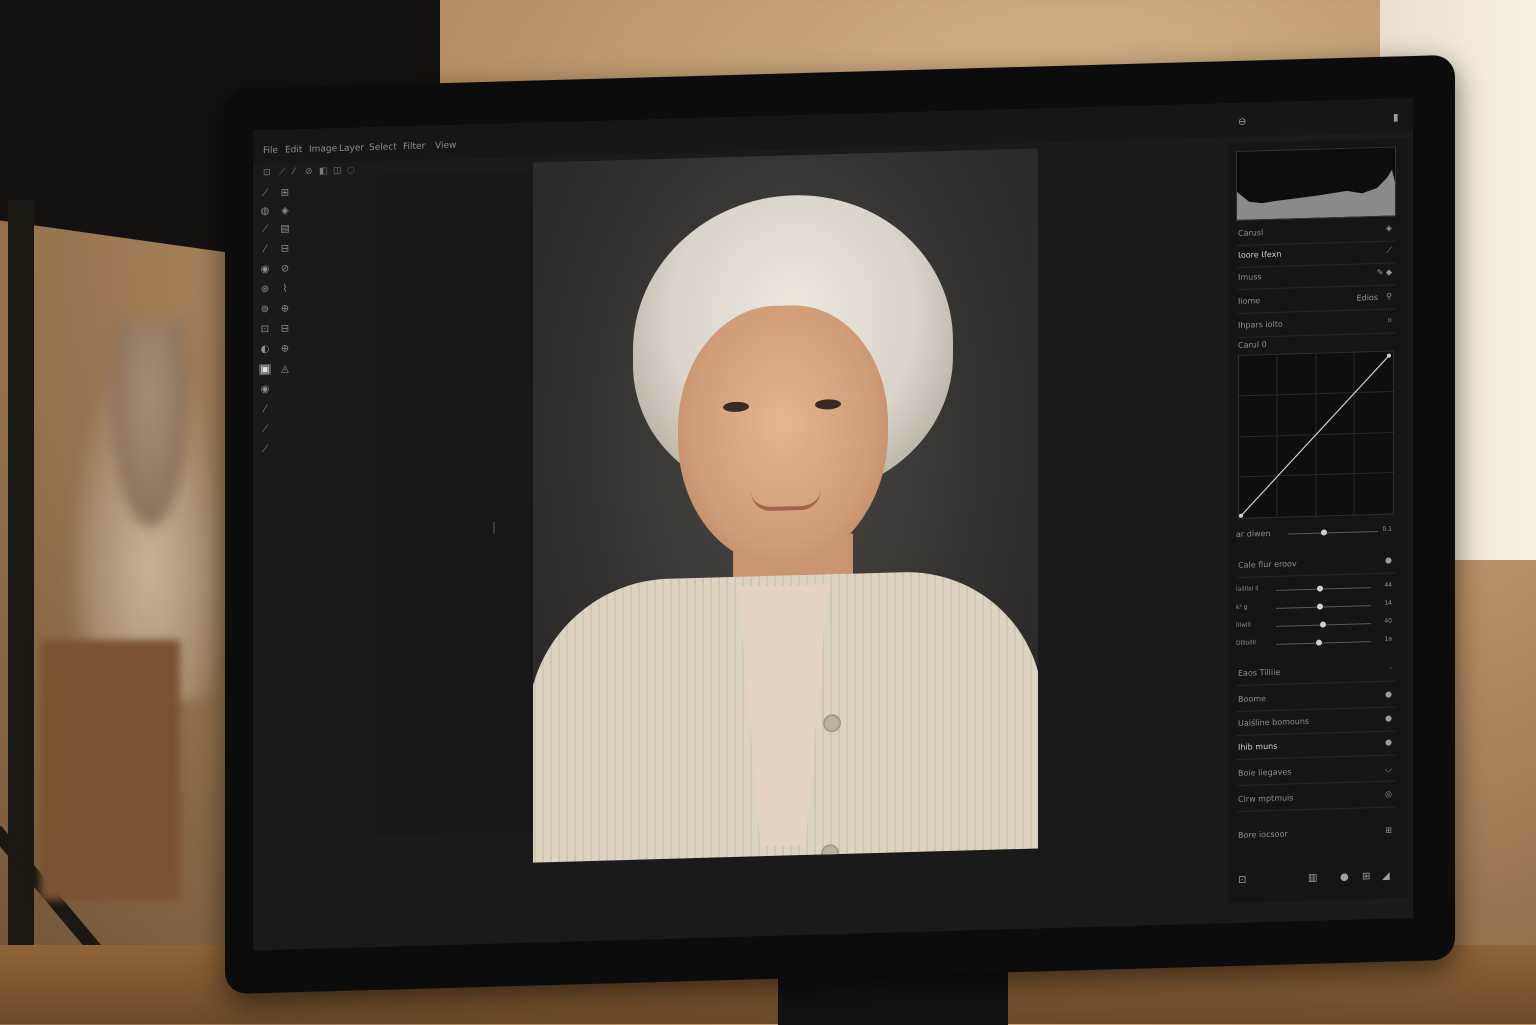 This screenshot has width=1536, height=1025. Describe the element at coordinates (285, 268) in the screenshot. I see `patch-tool-icon: ⊘` at that location.